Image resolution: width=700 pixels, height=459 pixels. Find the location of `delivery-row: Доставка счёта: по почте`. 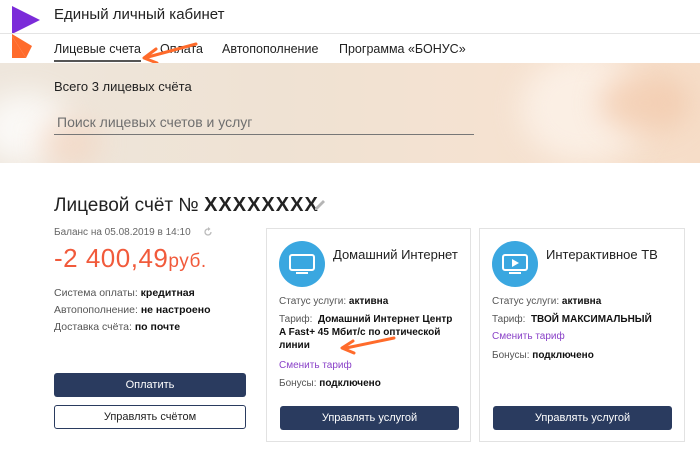

delivery-row: Доставка счёта: по почте is located at coordinates (117, 327).